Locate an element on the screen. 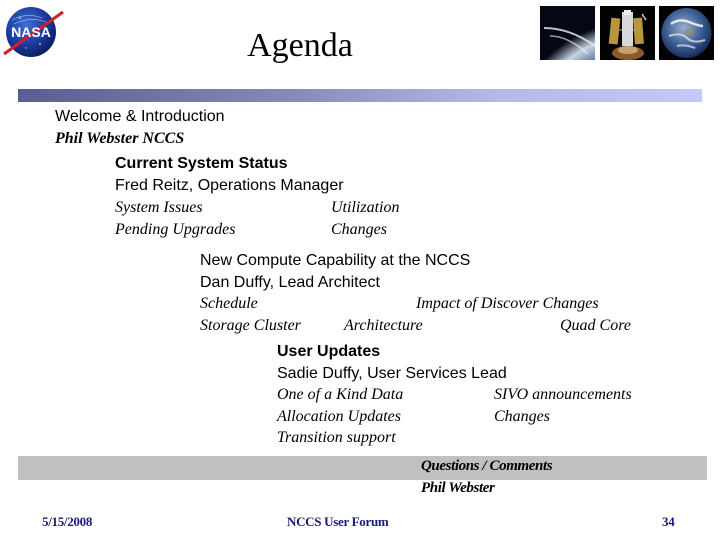  questions-presenter: Phil Webster is located at coordinates (458, 488).